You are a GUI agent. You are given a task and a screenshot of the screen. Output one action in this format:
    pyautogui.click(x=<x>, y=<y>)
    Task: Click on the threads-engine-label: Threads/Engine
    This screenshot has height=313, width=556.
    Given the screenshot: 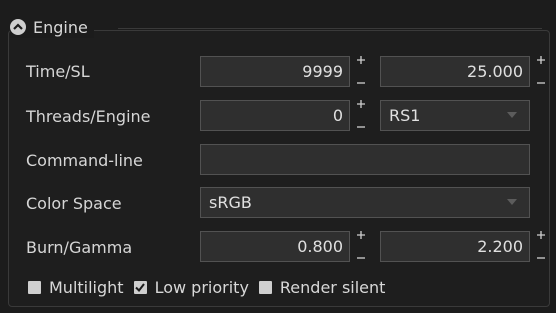 What is the action you would take?
    pyautogui.click(x=88, y=116)
    